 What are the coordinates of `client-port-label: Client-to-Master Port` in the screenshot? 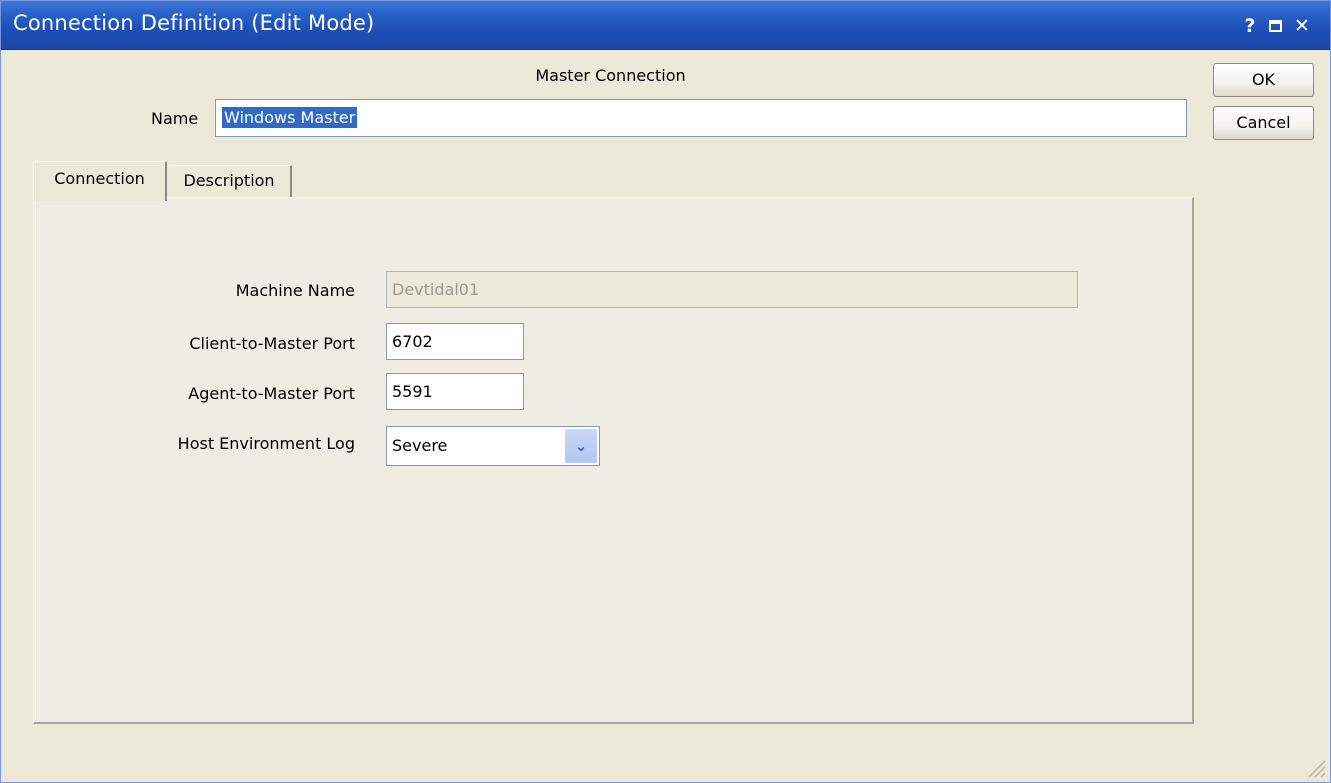 It's located at (272, 343).